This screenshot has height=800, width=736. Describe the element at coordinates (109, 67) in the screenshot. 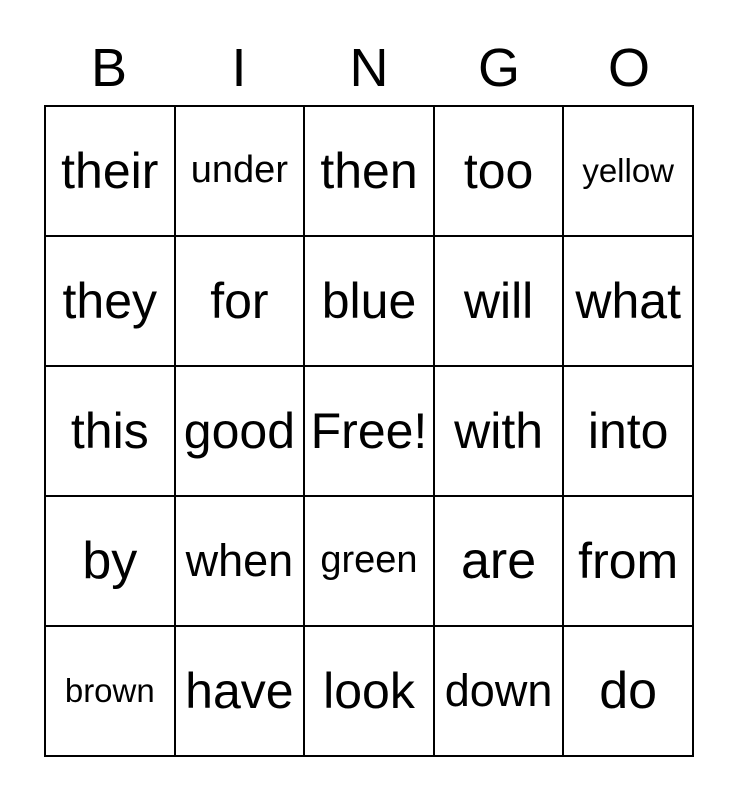

I see `bingo-header-letter-b: B` at that location.